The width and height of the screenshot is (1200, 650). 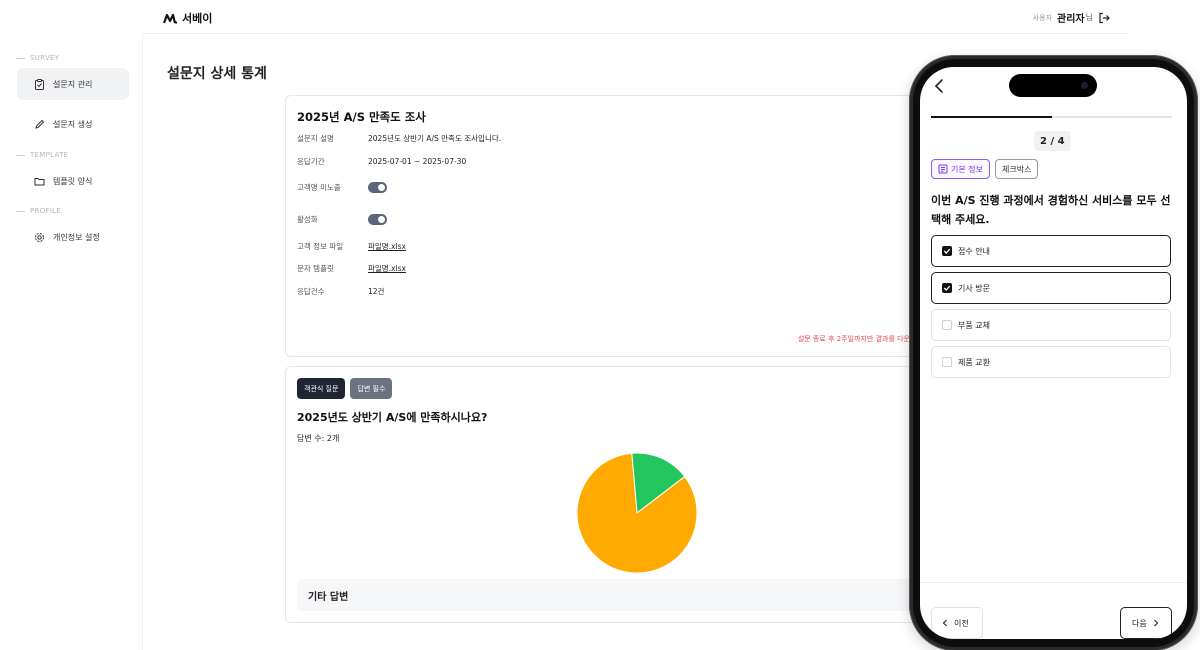 I want to click on logo: 서베이, so click(x=187, y=18).